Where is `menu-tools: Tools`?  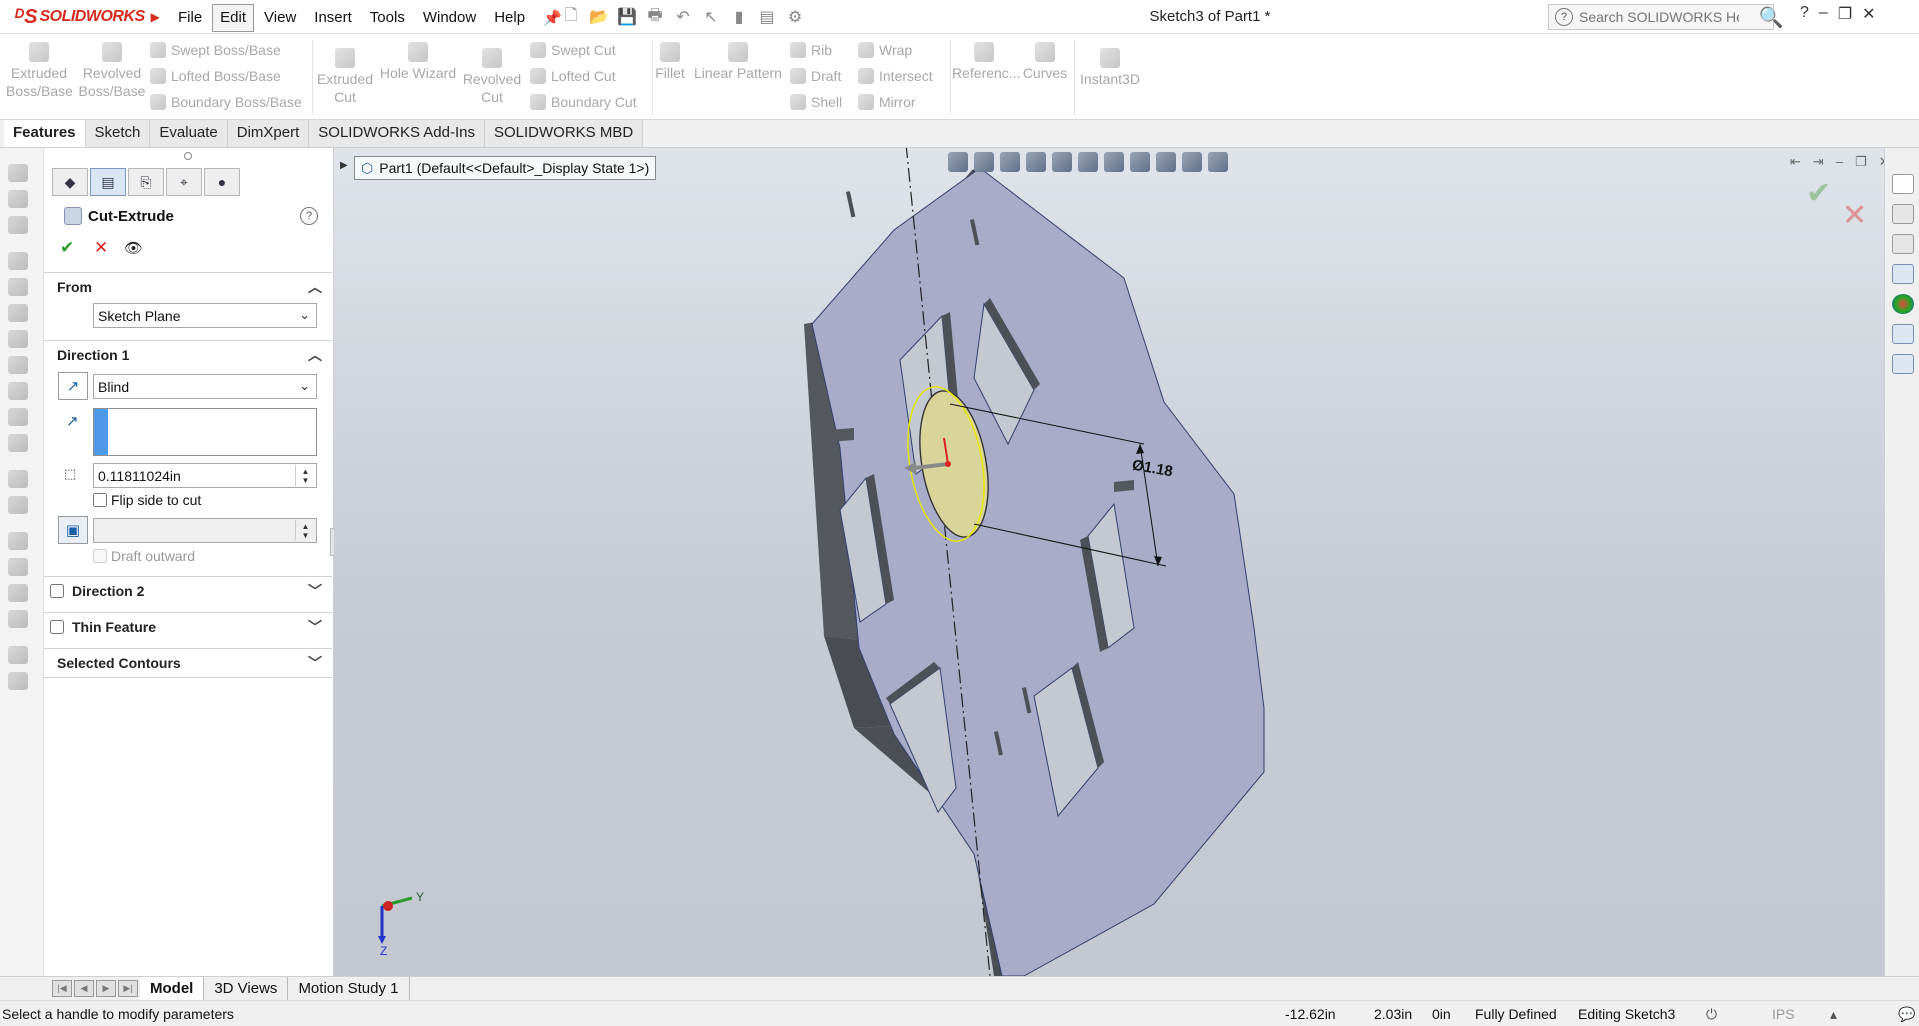 menu-tools: Tools is located at coordinates (387, 18).